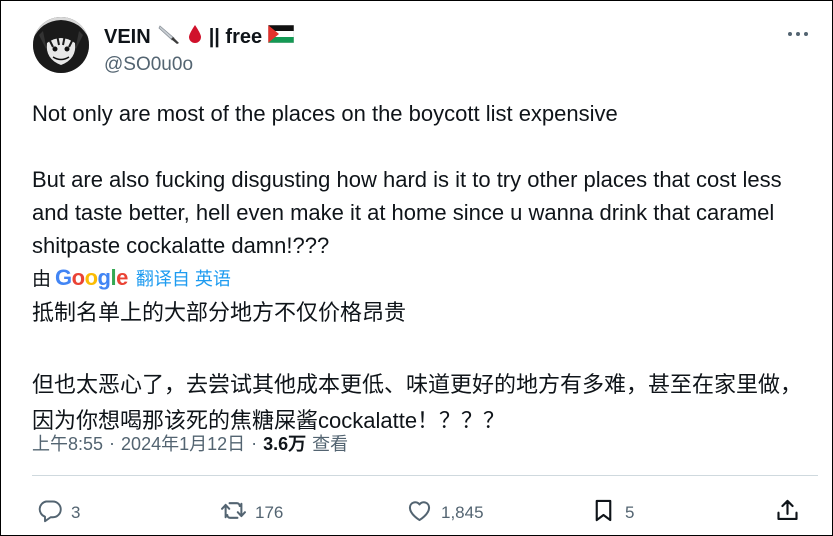  I want to click on like-count: 1,845, so click(462, 512).